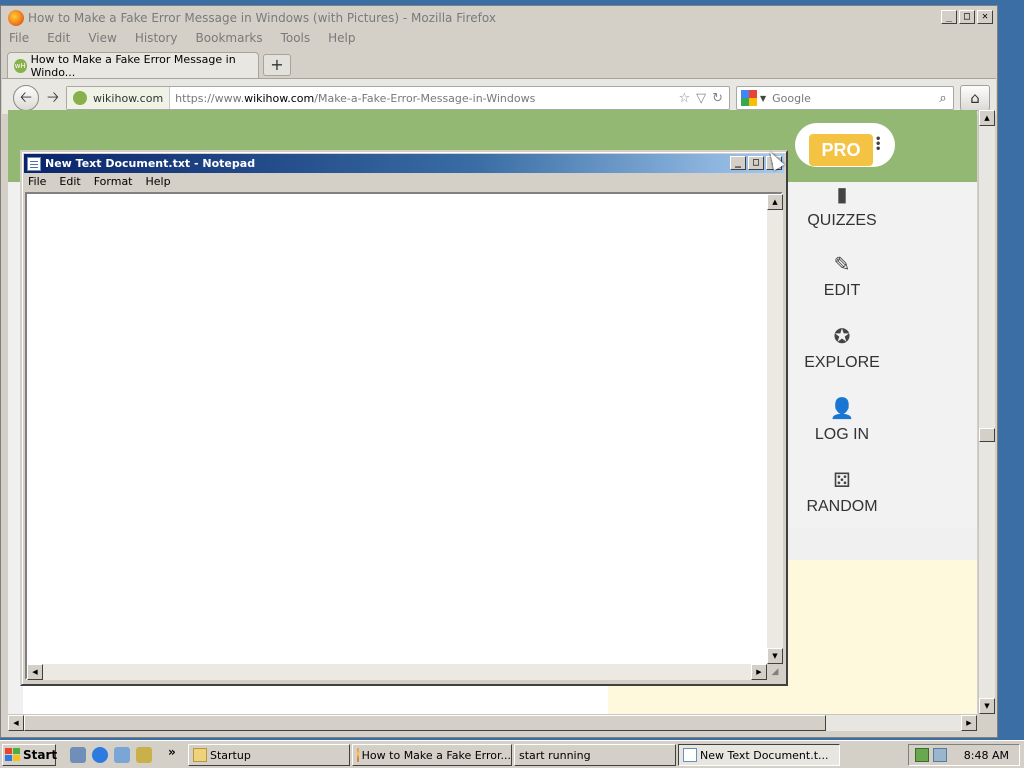 The width and height of the screenshot is (1024, 768). I want to click on quick-launch-more-icon: », so click(172, 752).